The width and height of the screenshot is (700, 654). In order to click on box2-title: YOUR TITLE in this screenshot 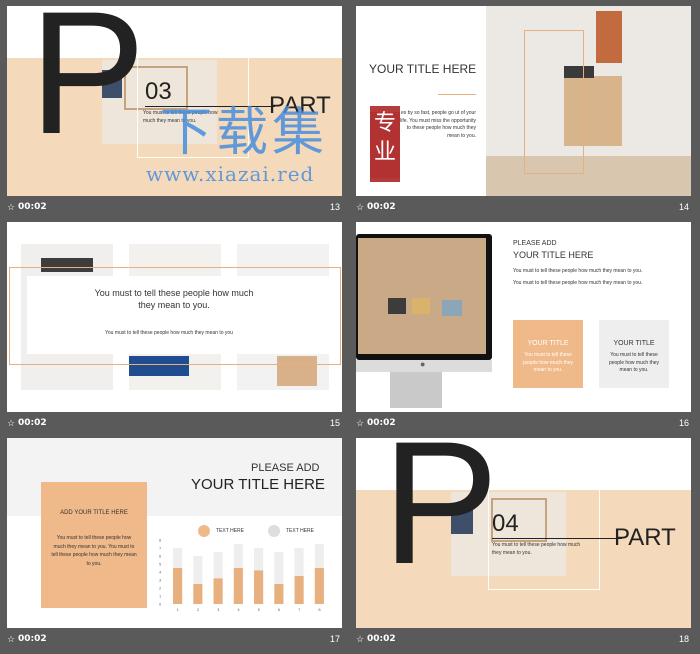, I will do `click(634, 343)`.